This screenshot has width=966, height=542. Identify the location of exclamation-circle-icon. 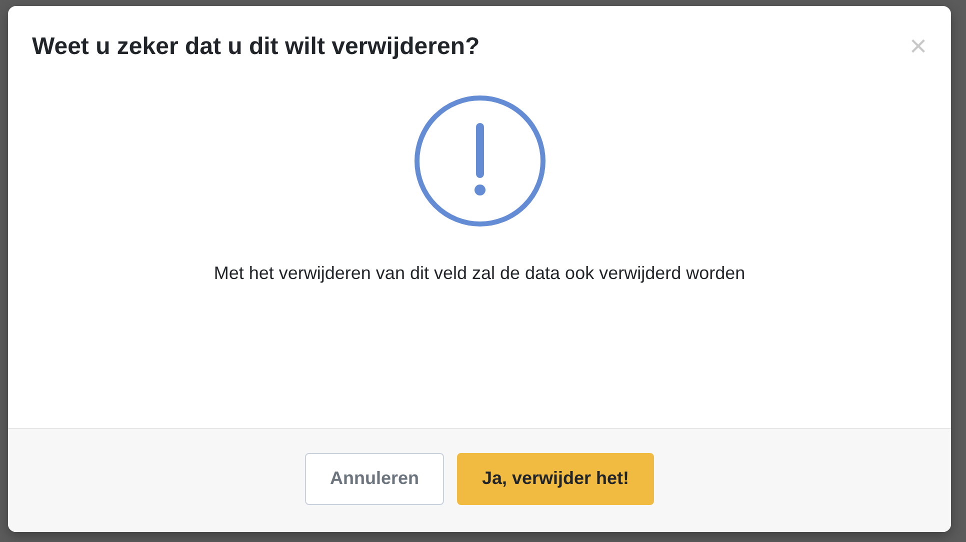
(479, 161).